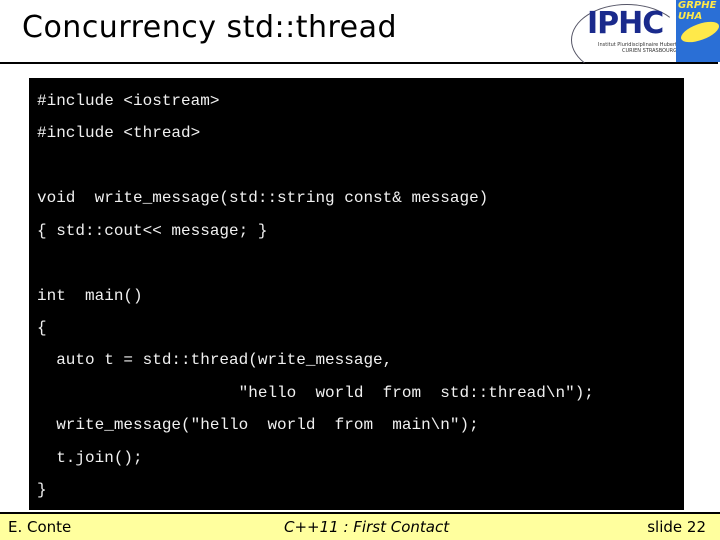 Image resolution: width=720 pixels, height=540 pixels. What do you see at coordinates (152, 231) in the screenshot?
I see `code-line: { std::cout<< message; }` at bounding box center [152, 231].